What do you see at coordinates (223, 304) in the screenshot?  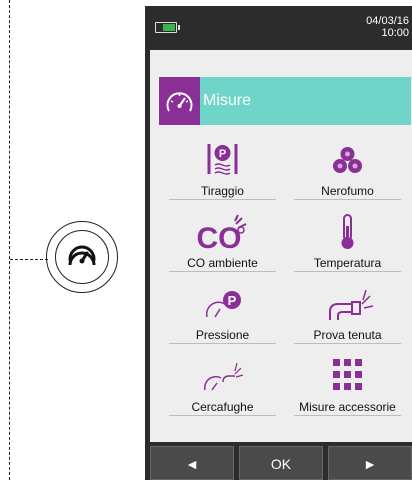 I see `pressure-icon: P` at bounding box center [223, 304].